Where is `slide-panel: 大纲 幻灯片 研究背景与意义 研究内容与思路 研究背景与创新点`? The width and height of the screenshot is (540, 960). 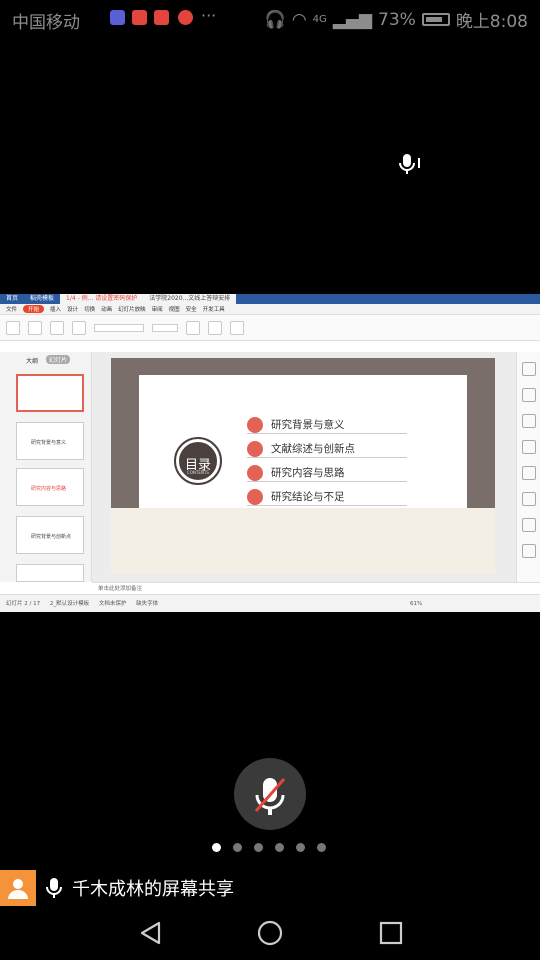 slide-panel: 大纲 幻灯片 研究背景与意义 研究内容与思路 研究背景与创新点 is located at coordinates (46, 467).